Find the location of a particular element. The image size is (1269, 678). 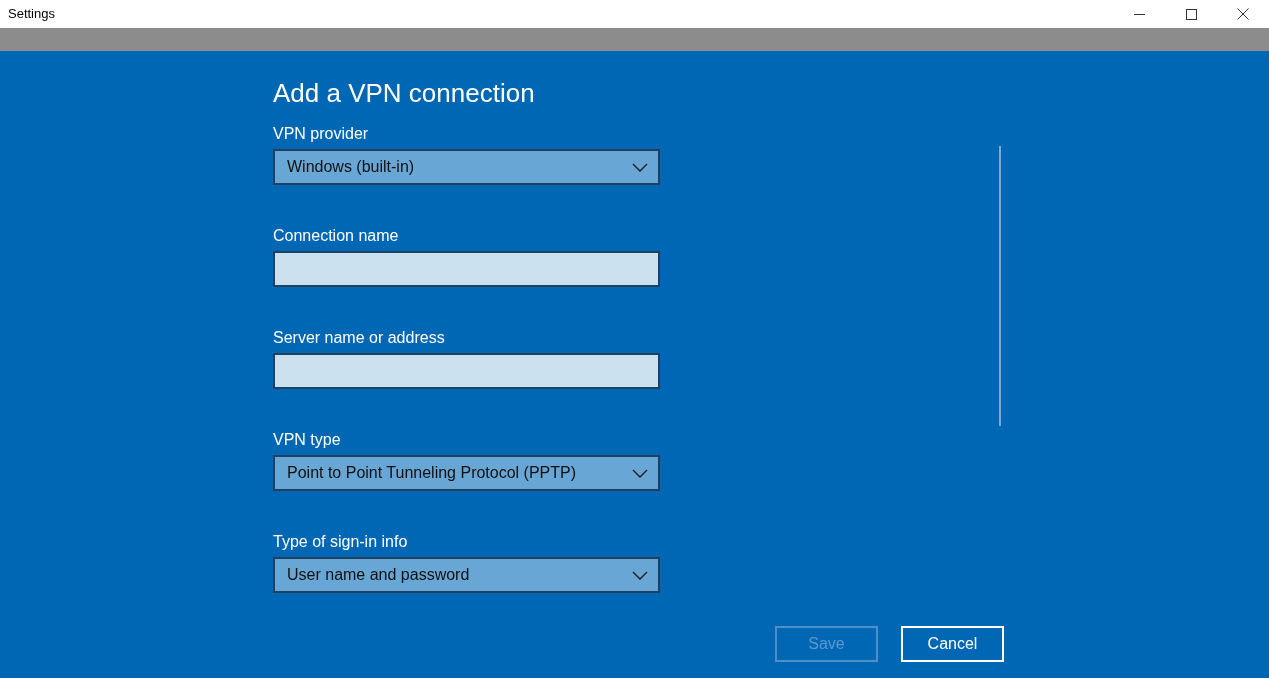

page-heading: Add a VPN connection is located at coordinates (404, 93).